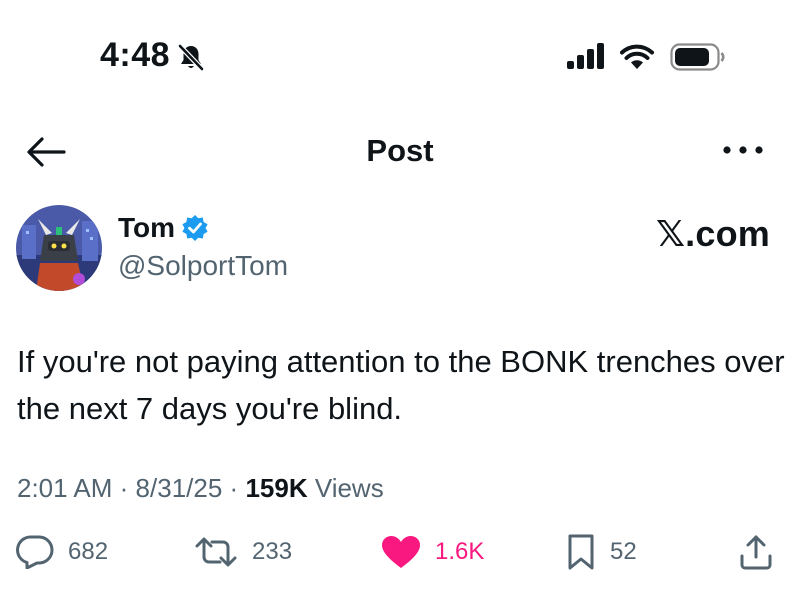 The height and width of the screenshot is (603, 800). I want to click on author-handle: @SolportTom, so click(203, 266).